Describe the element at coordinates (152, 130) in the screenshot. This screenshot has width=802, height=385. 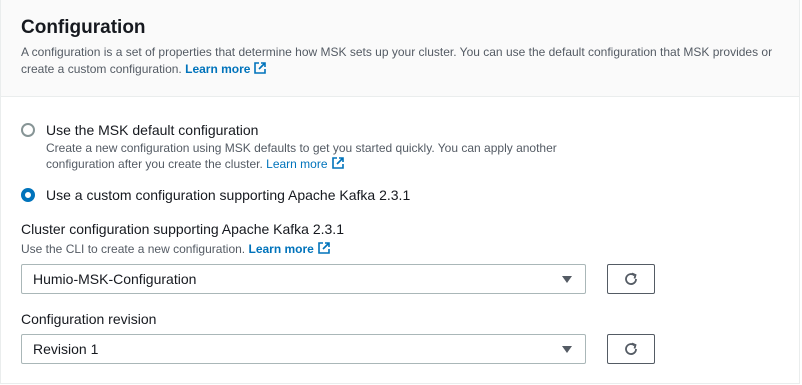
I see `radio-default-label: Use the MSK default configuration` at that location.